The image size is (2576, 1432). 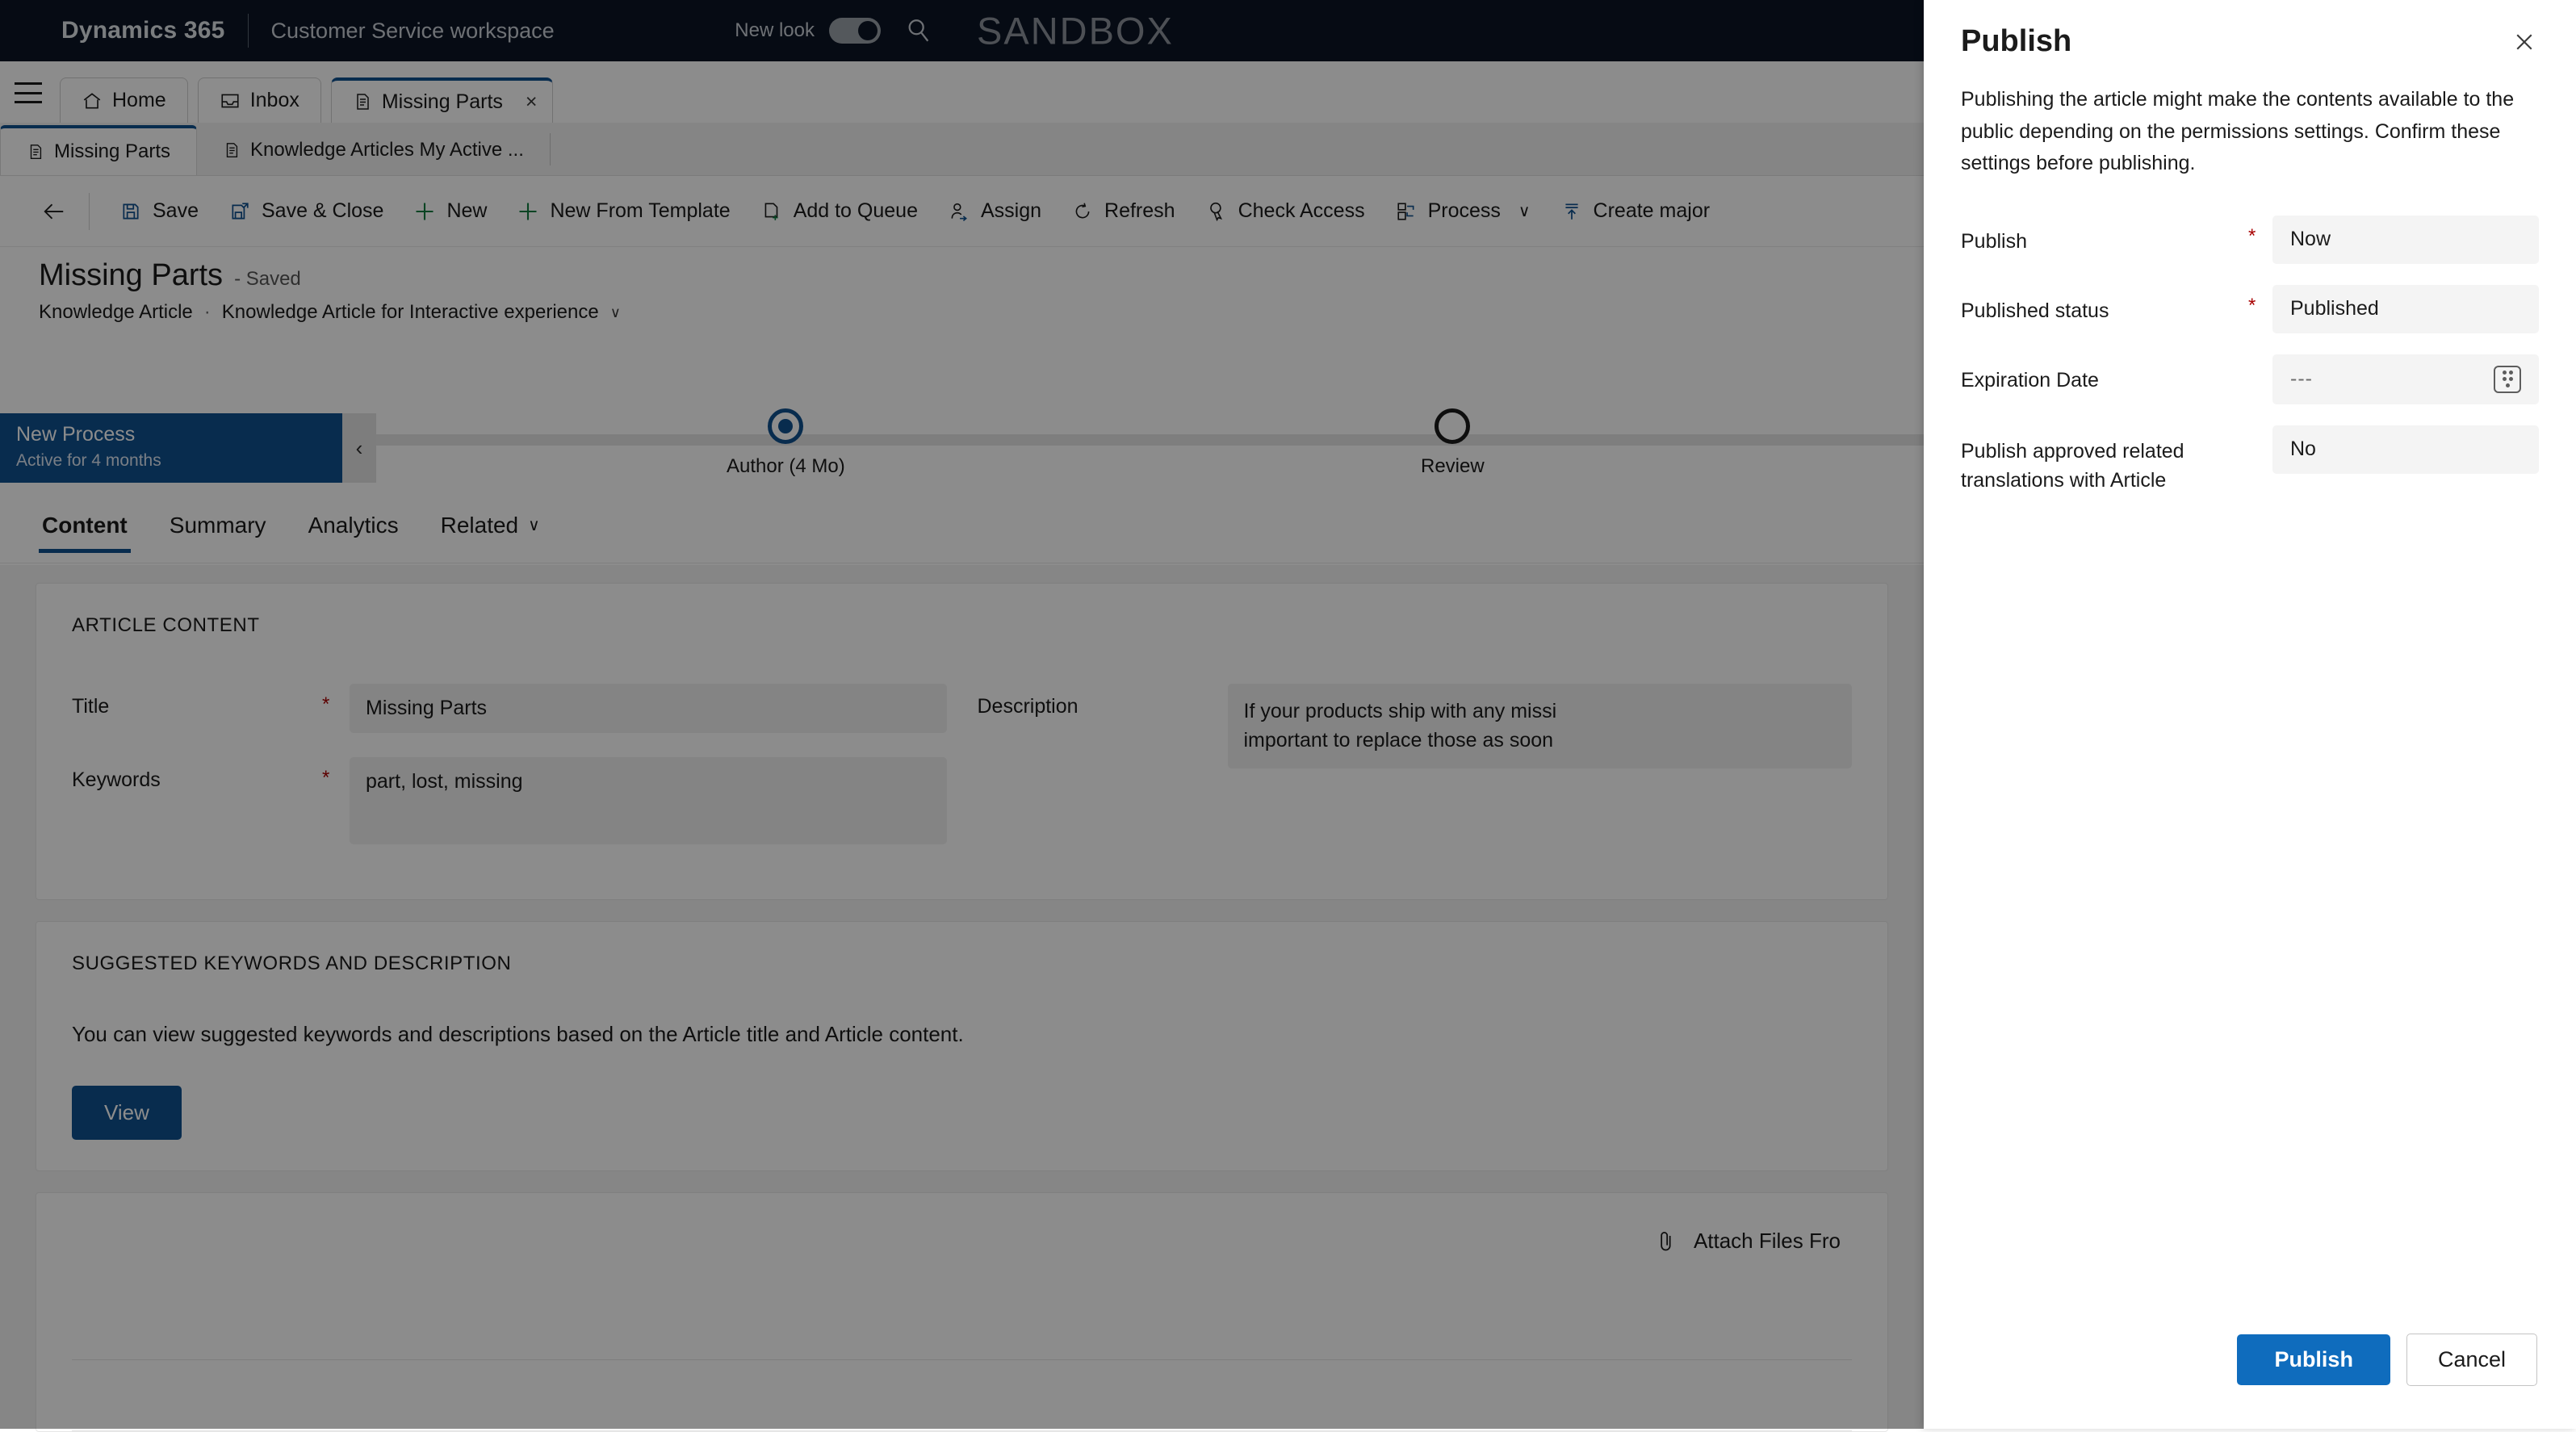 What do you see at coordinates (2524, 42) in the screenshot?
I see `close-icon` at bounding box center [2524, 42].